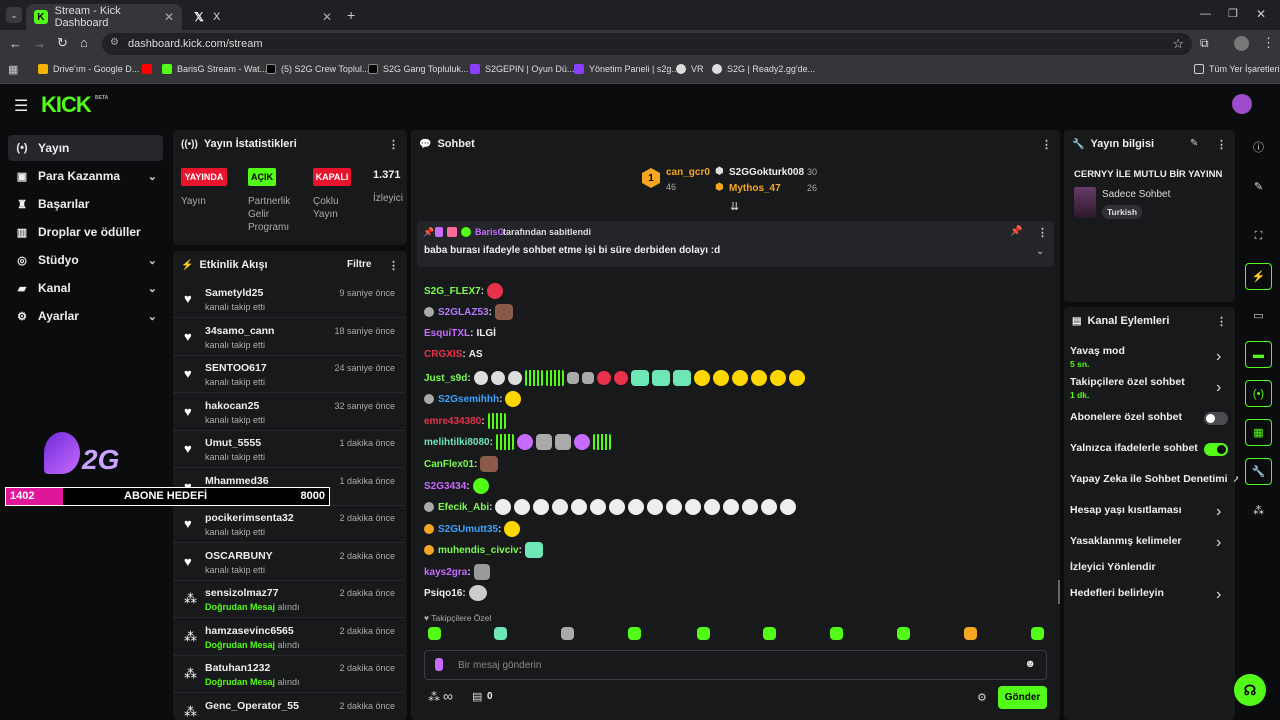  I want to click on site-info-icon: ⚙, so click(114, 42).